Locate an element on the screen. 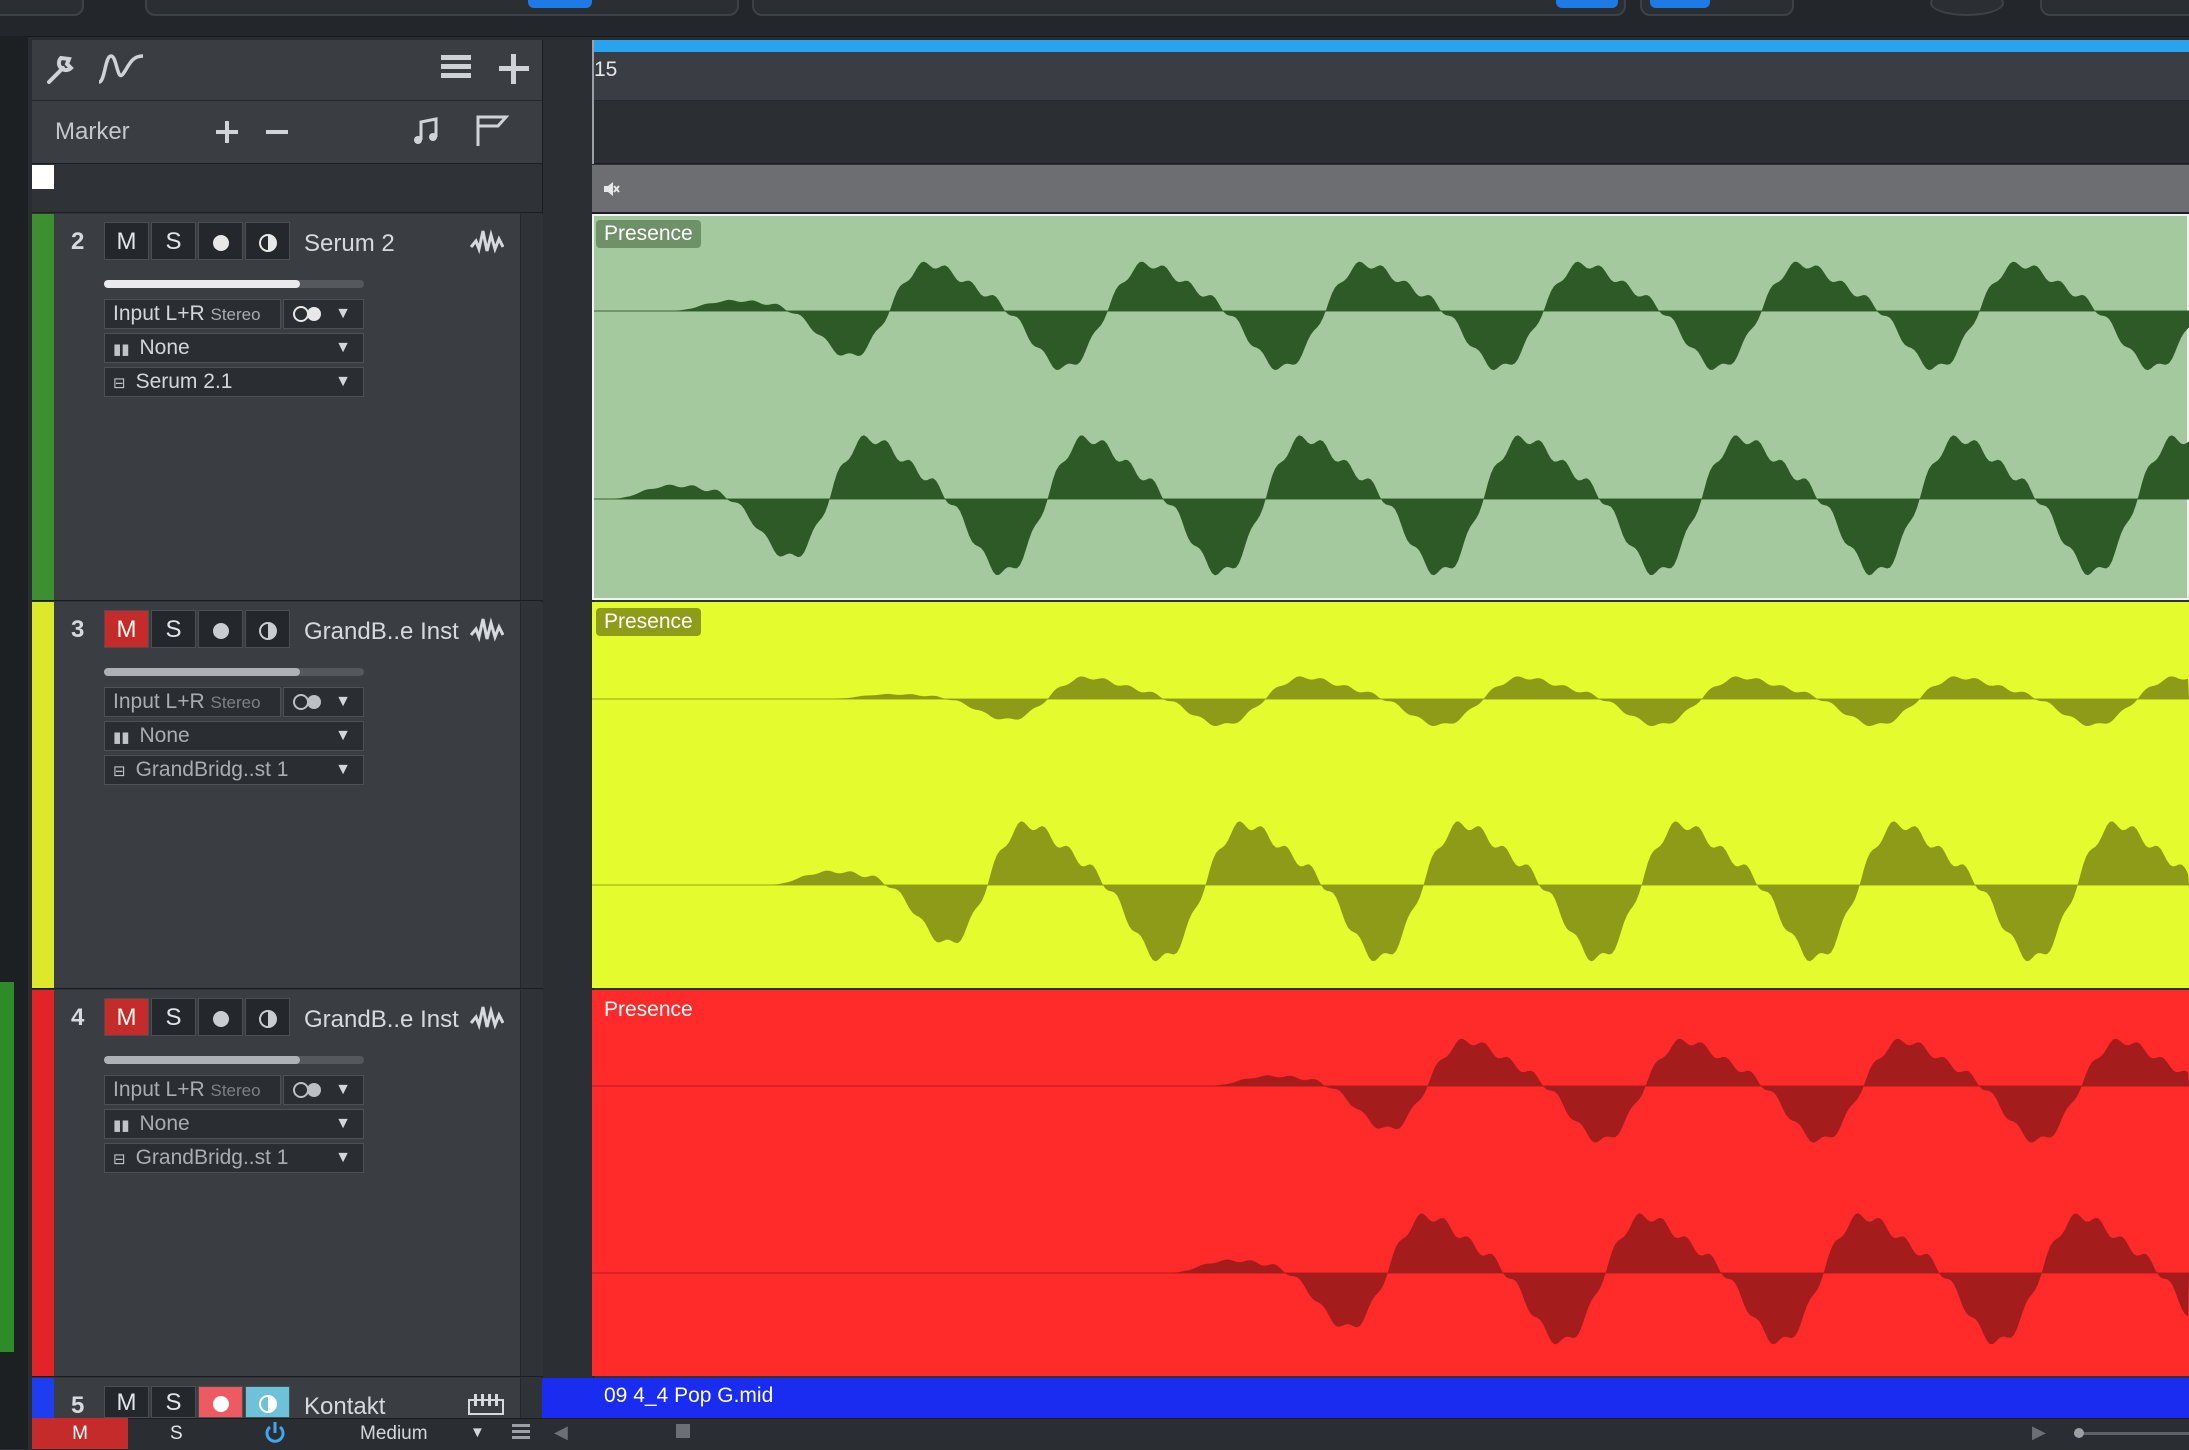 The height and width of the screenshot is (1450, 2189). folder-color is located at coordinates (43, 177).